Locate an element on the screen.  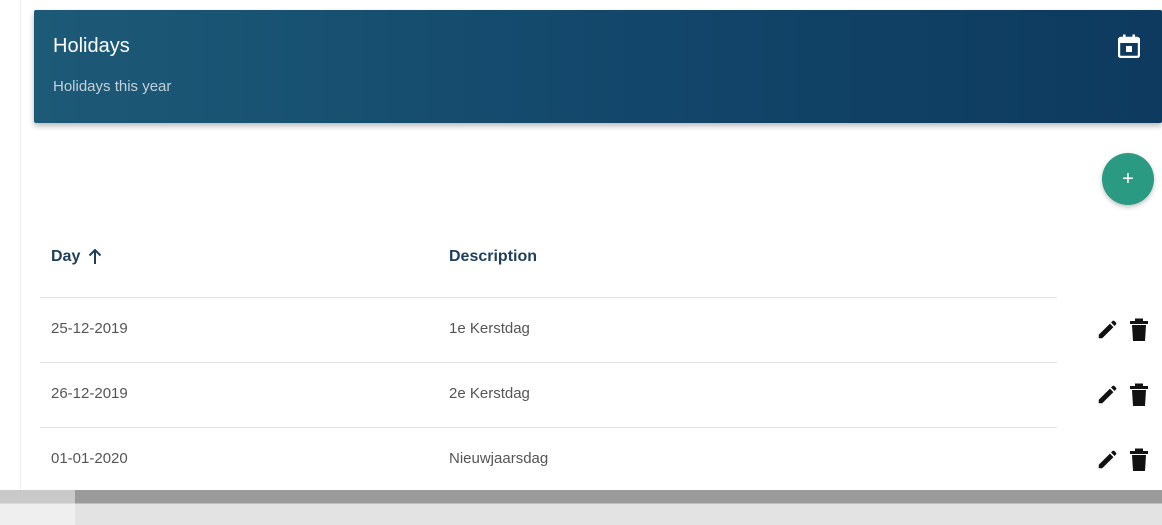
cell-day: 01-01-2020 is located at coordinates (89, 458).